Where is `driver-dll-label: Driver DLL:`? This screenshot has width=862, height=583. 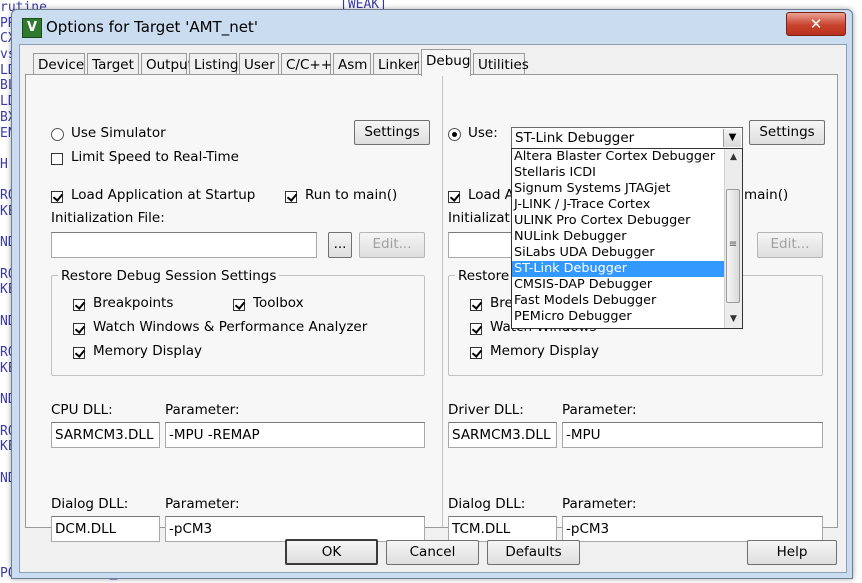
driver-dll-label: Driver DLL: is located at coordinates (486, 410).